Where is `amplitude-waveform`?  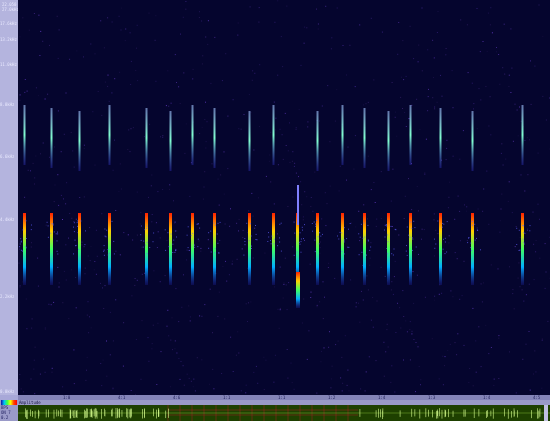
amplitude-waveform is located at coordinates (284, 413).